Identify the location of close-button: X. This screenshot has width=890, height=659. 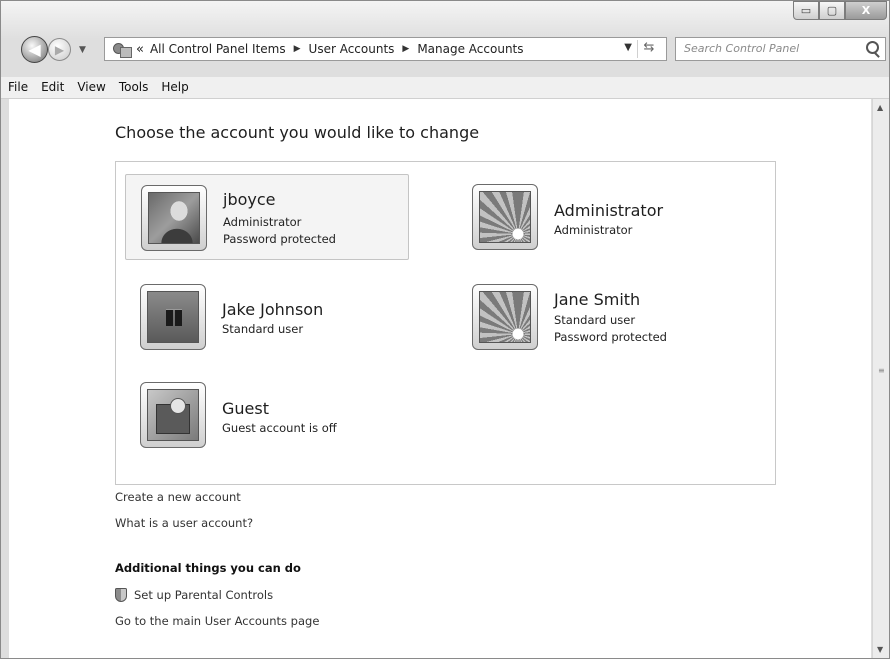
(866, 10).